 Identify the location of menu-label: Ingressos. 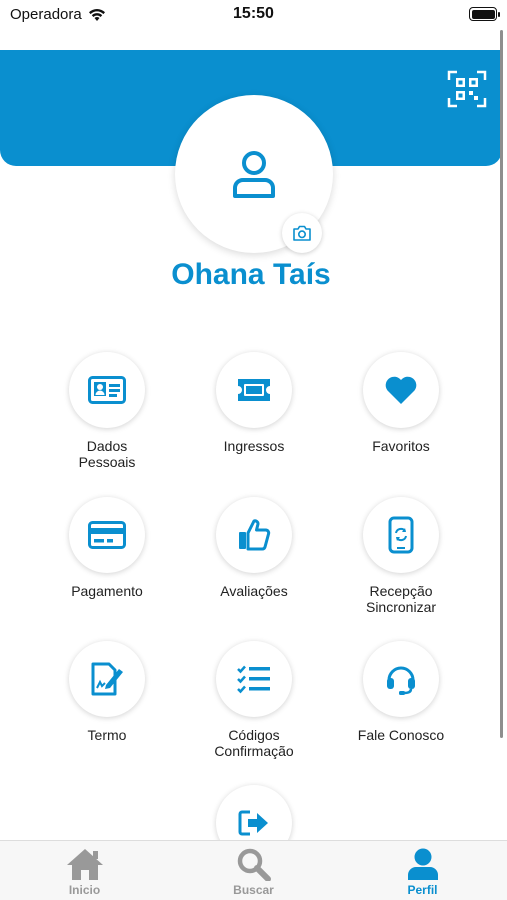
(254, 446).